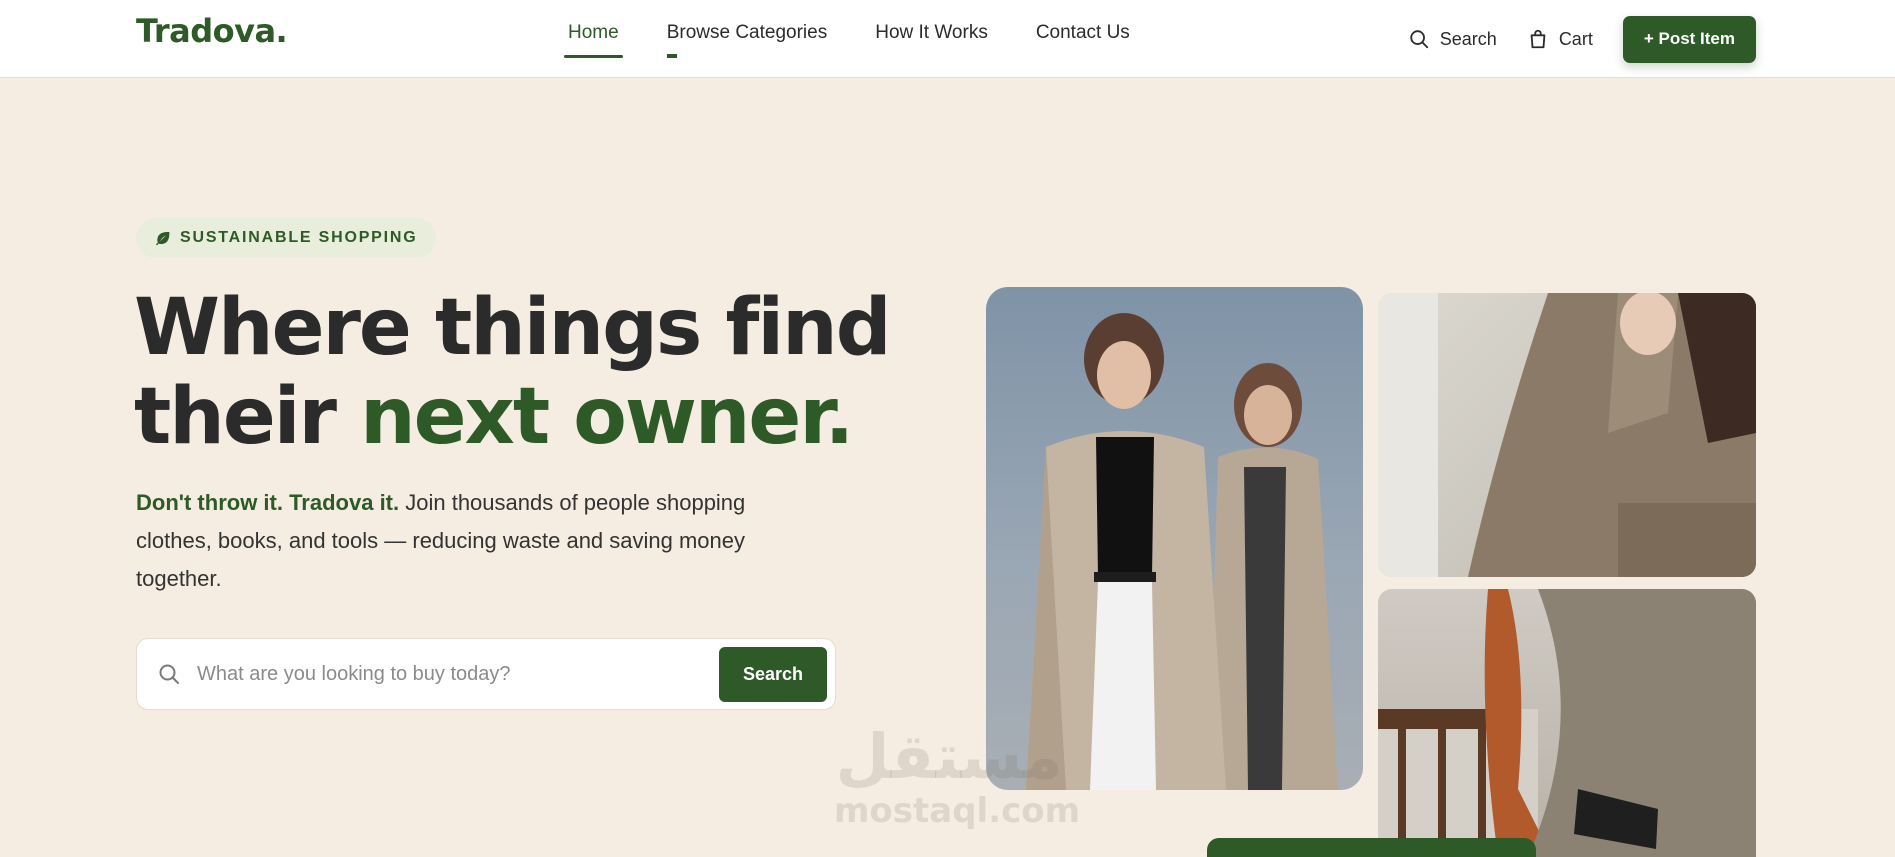 This screenshot has height=857, width=1895. I want to click on header-search-label: Search, so click(1468, 38).